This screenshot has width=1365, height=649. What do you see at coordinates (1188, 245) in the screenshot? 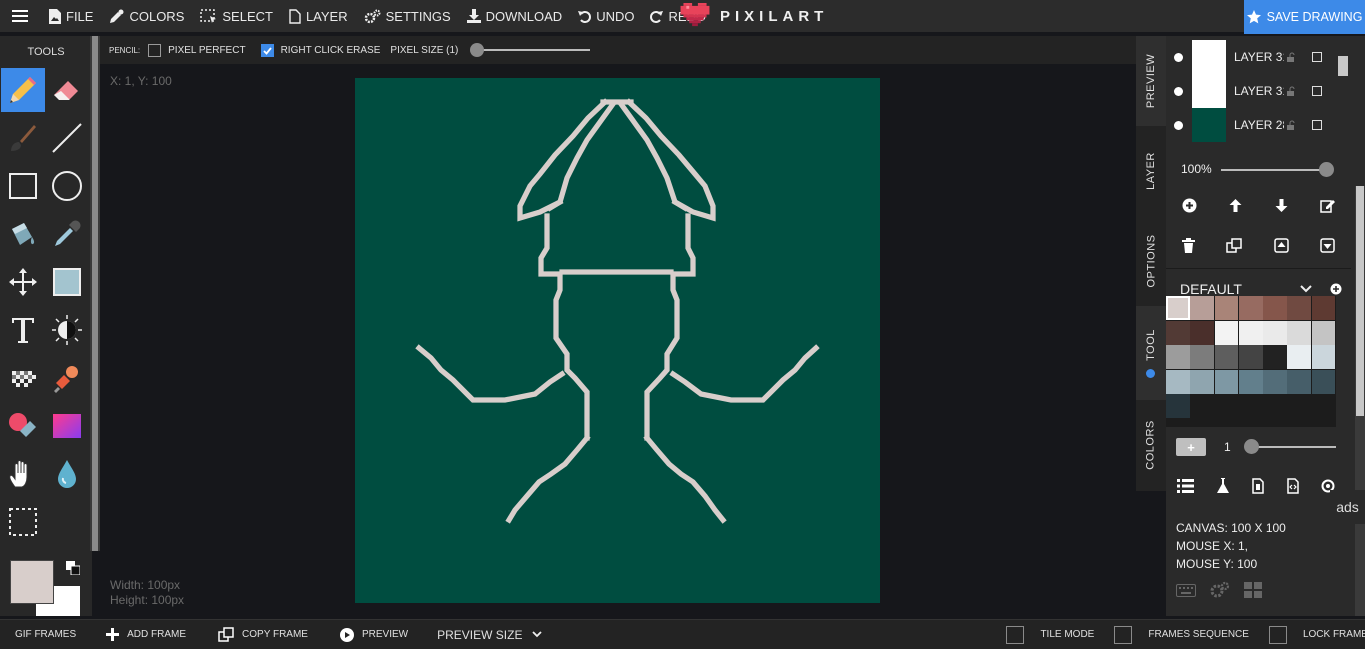
I see `trash-icon` at bounding box center [1188, 245].